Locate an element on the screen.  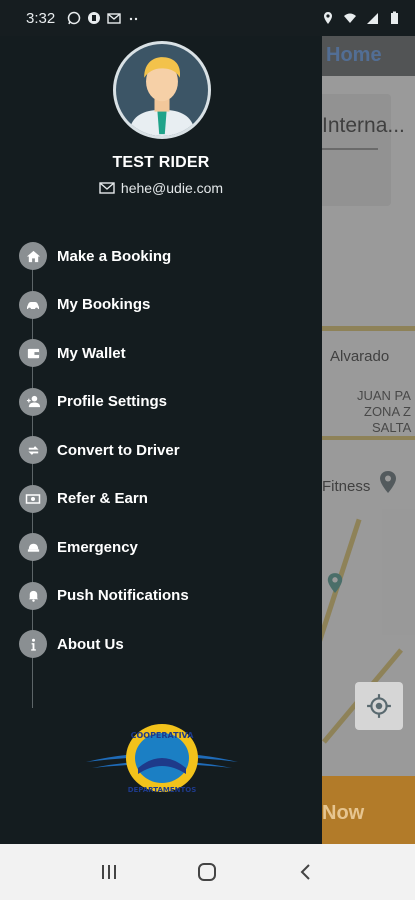
back-button is located at coordinates (306, 872).